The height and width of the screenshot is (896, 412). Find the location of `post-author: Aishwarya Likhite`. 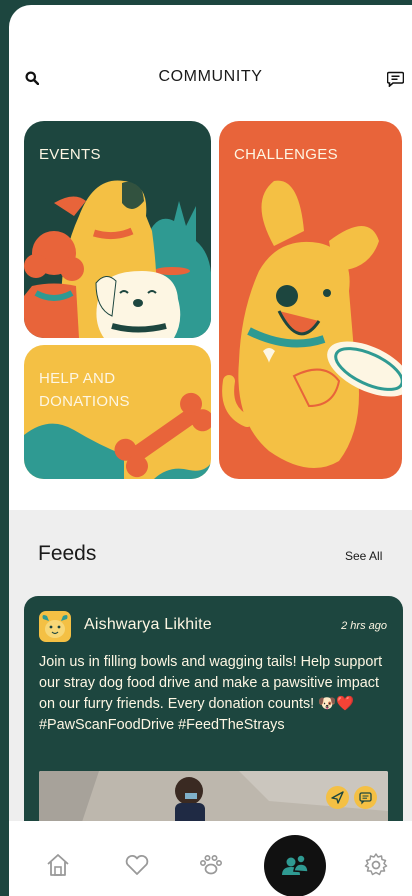

post-author: Aishwarya Likhite is located at coordinates (148, 625).